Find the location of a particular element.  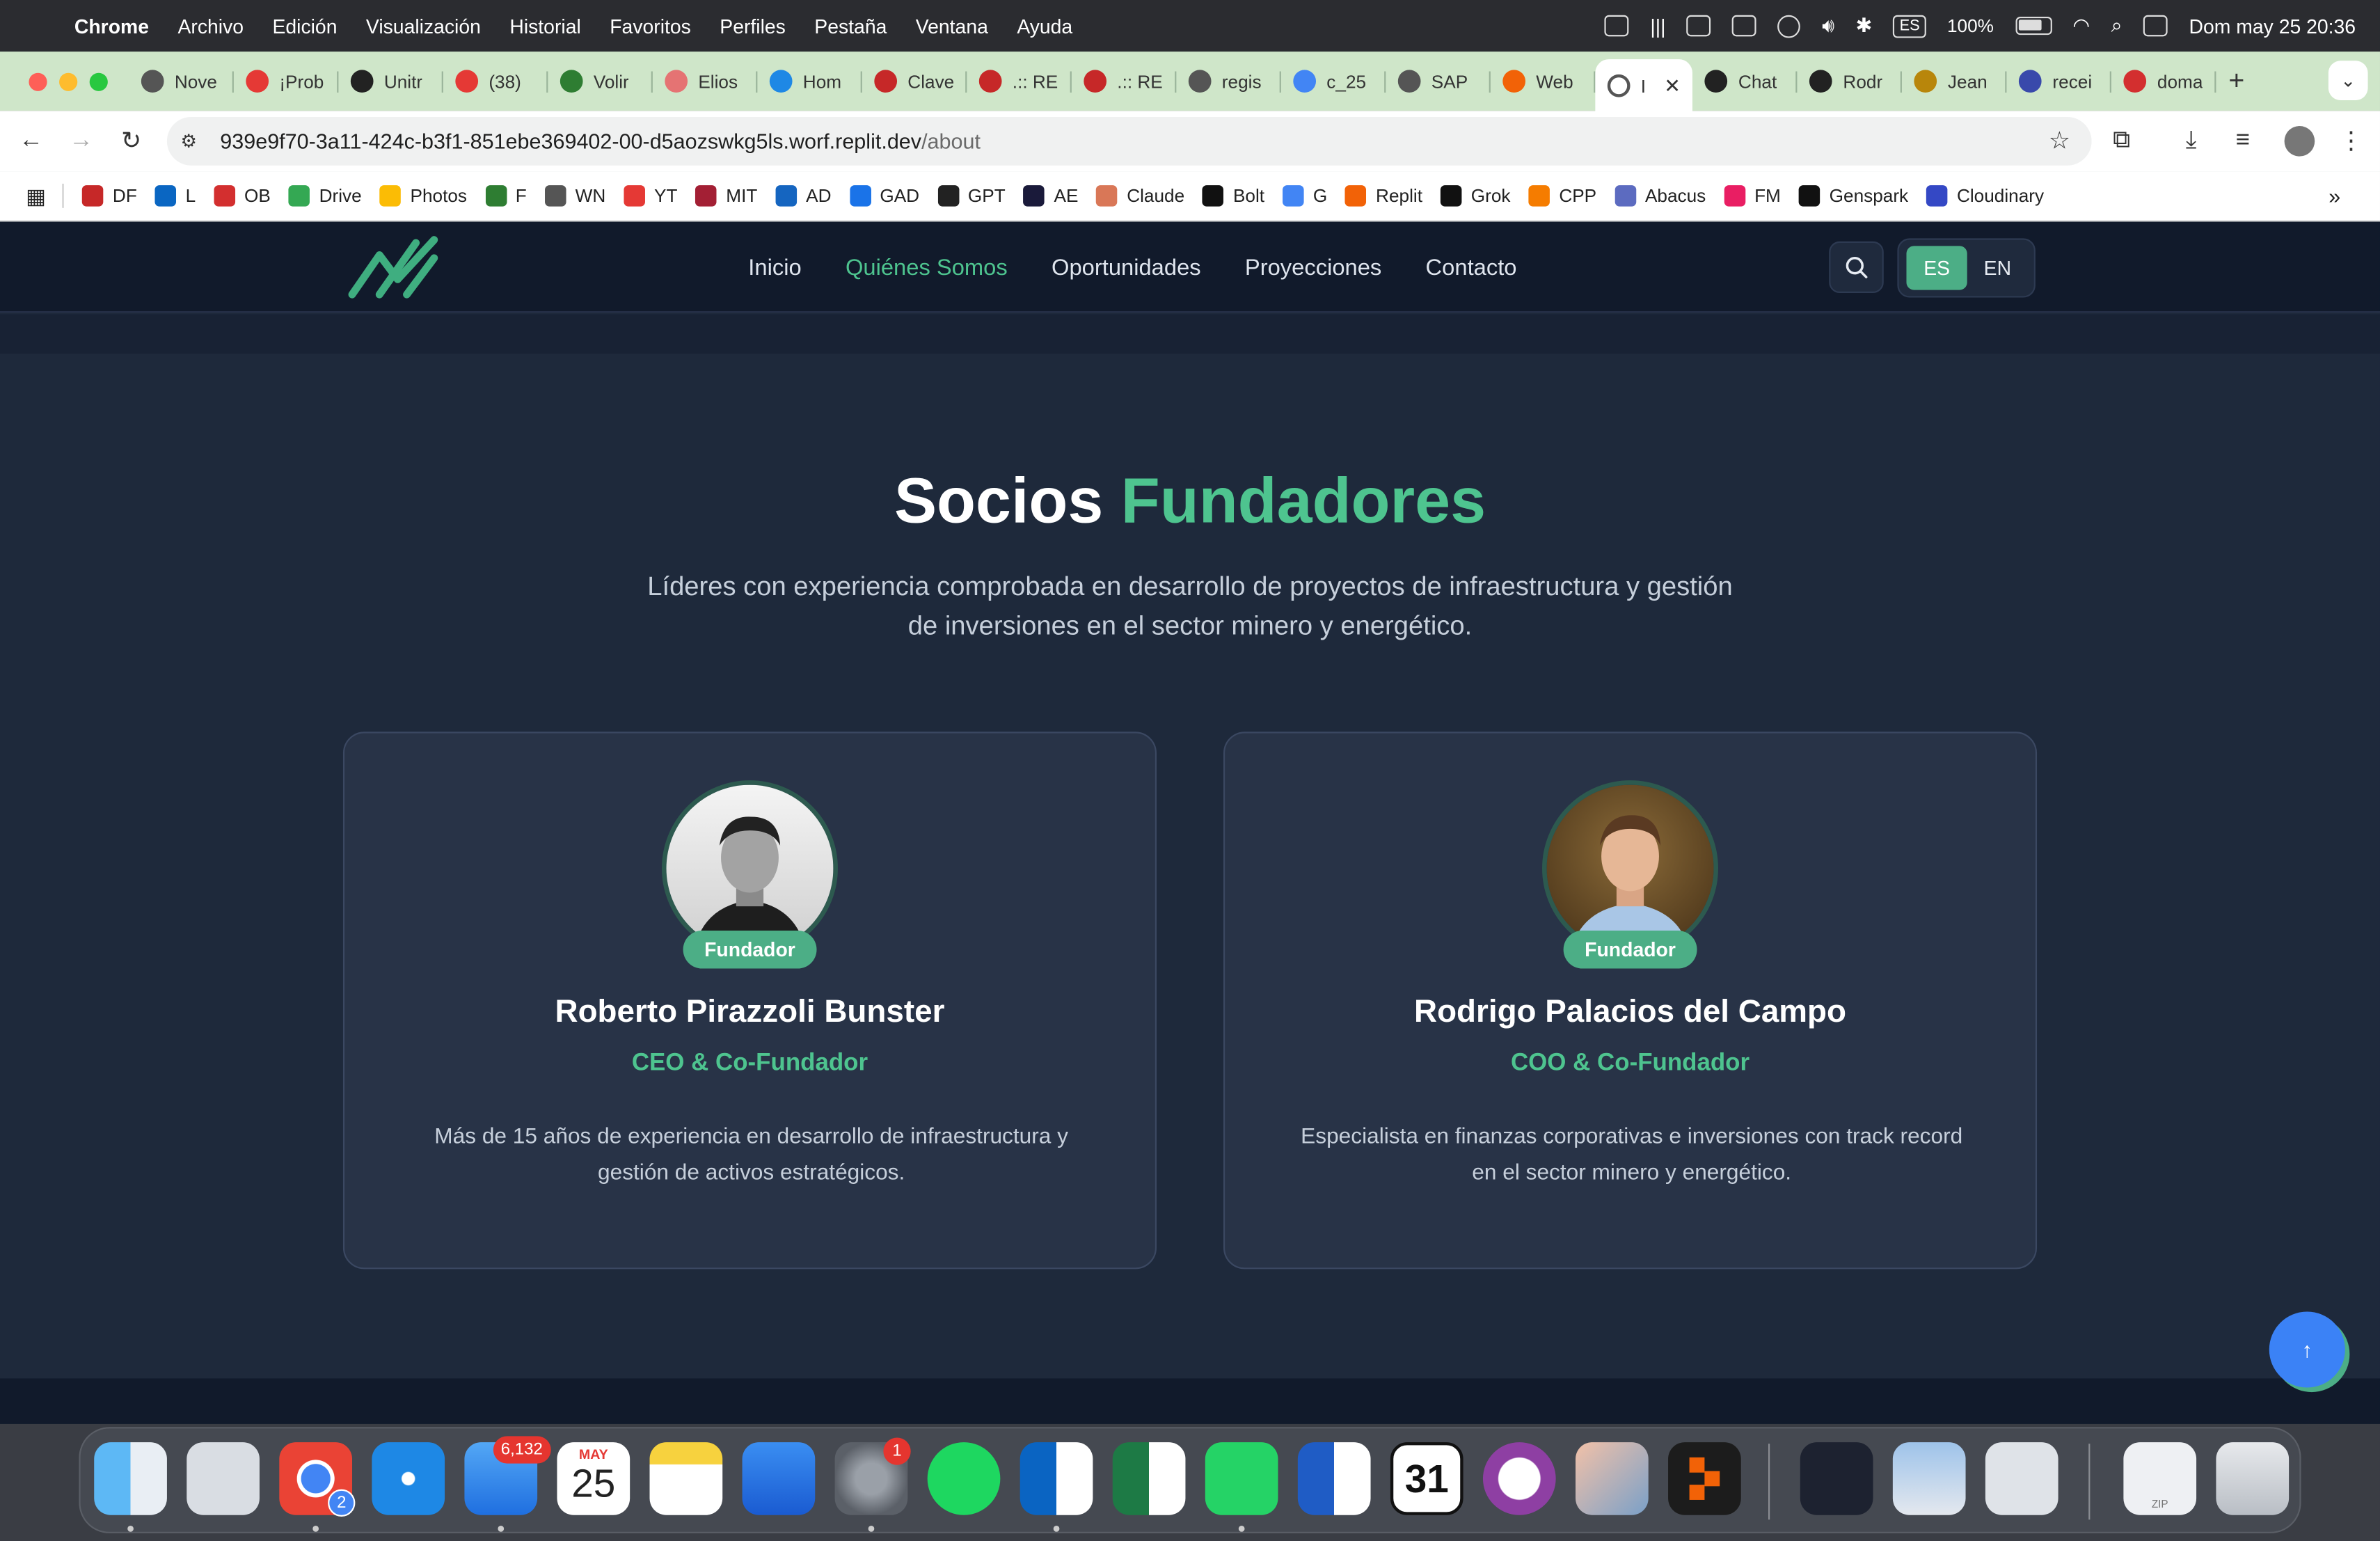

trash-icon is located at coordinates (2253, 1478).